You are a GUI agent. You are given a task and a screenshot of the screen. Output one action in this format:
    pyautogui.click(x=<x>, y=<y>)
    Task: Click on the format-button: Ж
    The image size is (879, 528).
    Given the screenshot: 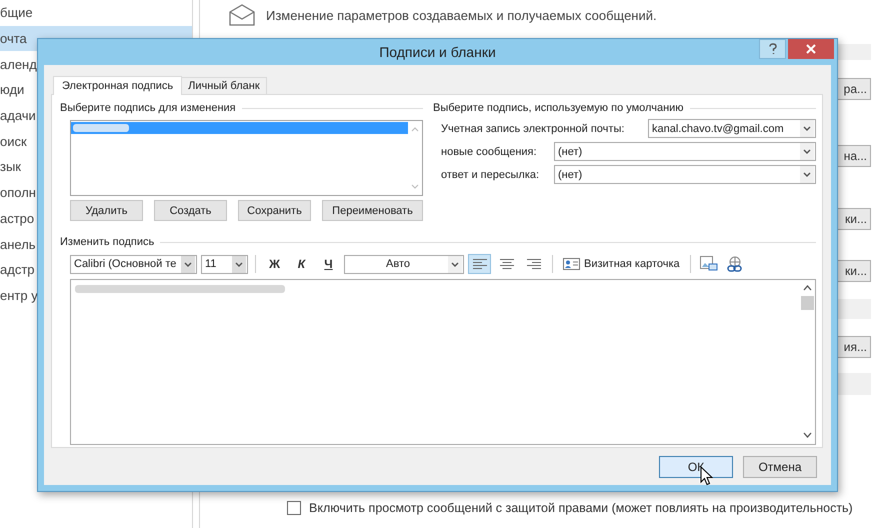 What is the action you would take?
    pyautogui.click(x=274, y=264)
    